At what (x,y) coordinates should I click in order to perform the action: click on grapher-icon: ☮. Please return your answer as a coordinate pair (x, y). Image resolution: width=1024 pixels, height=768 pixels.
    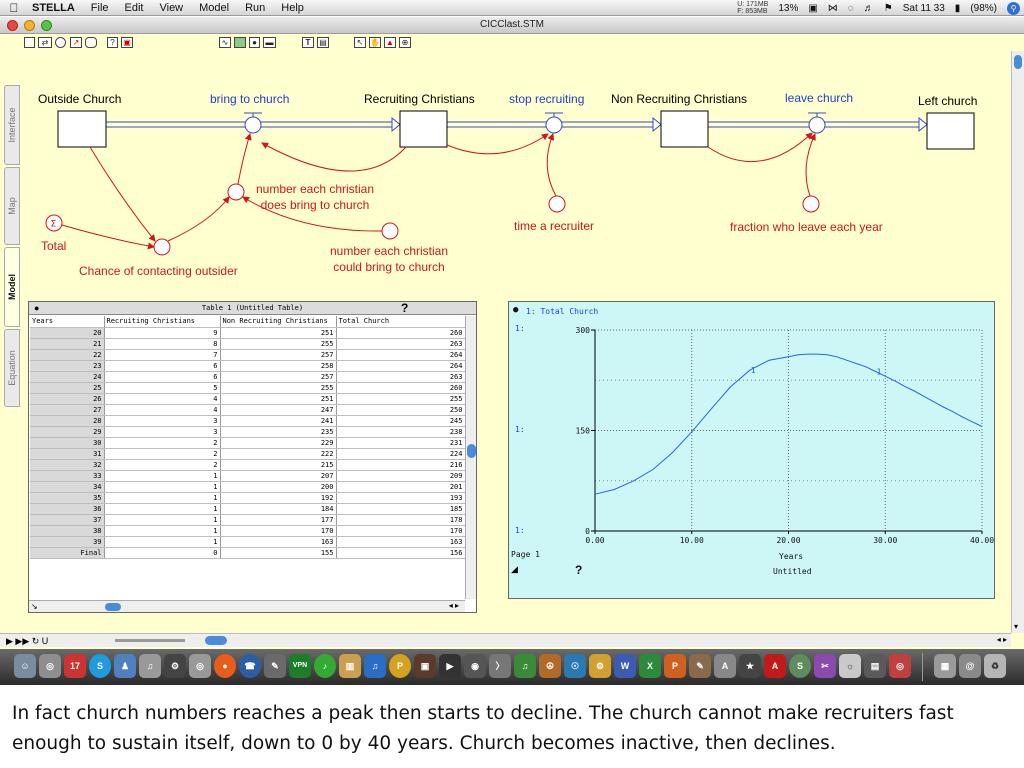
    Looking at the image, I should click on (550, 666).